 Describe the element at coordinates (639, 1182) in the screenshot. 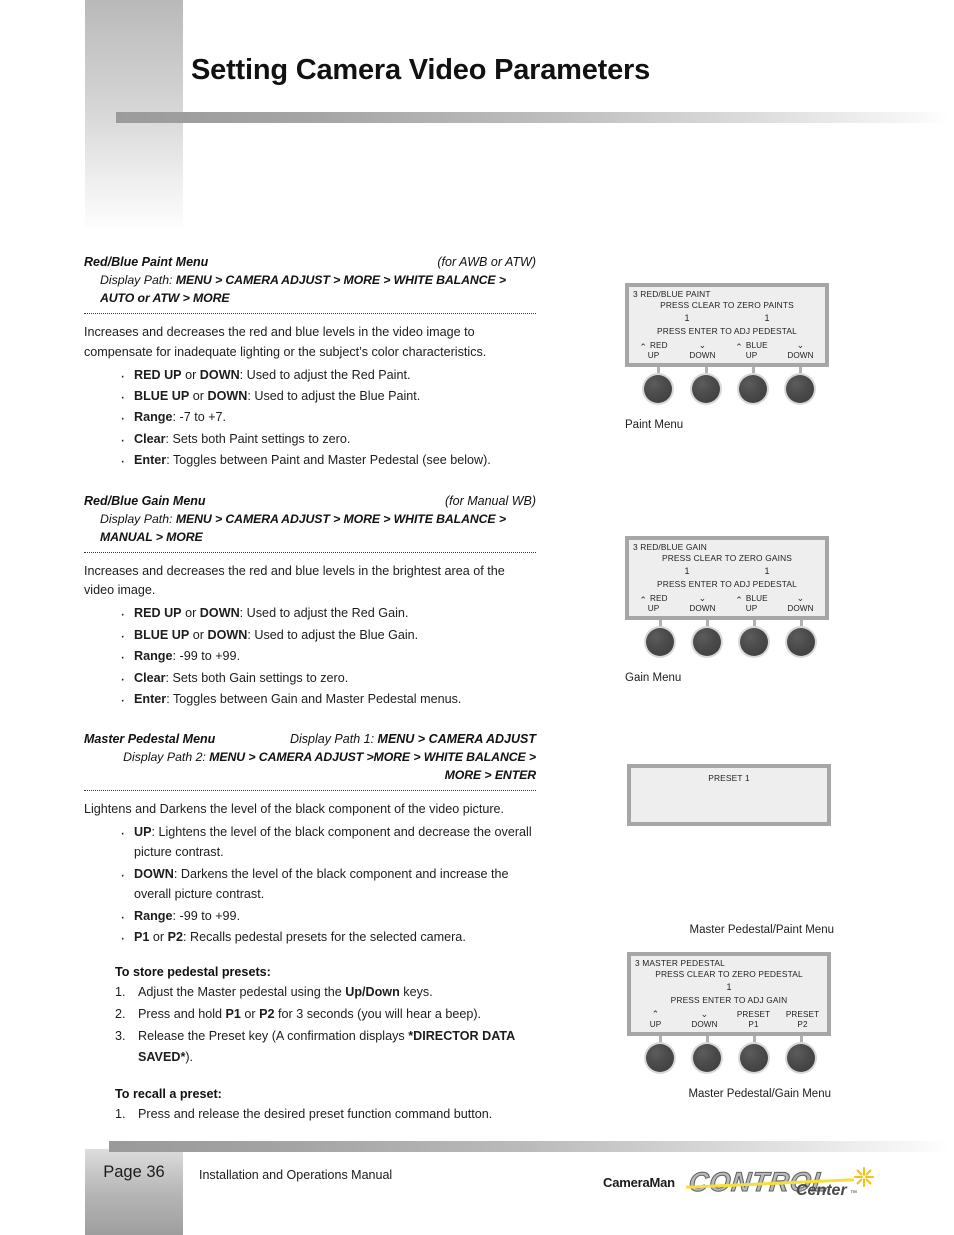

I see `logo-brand-text: CameraMan` at that location.